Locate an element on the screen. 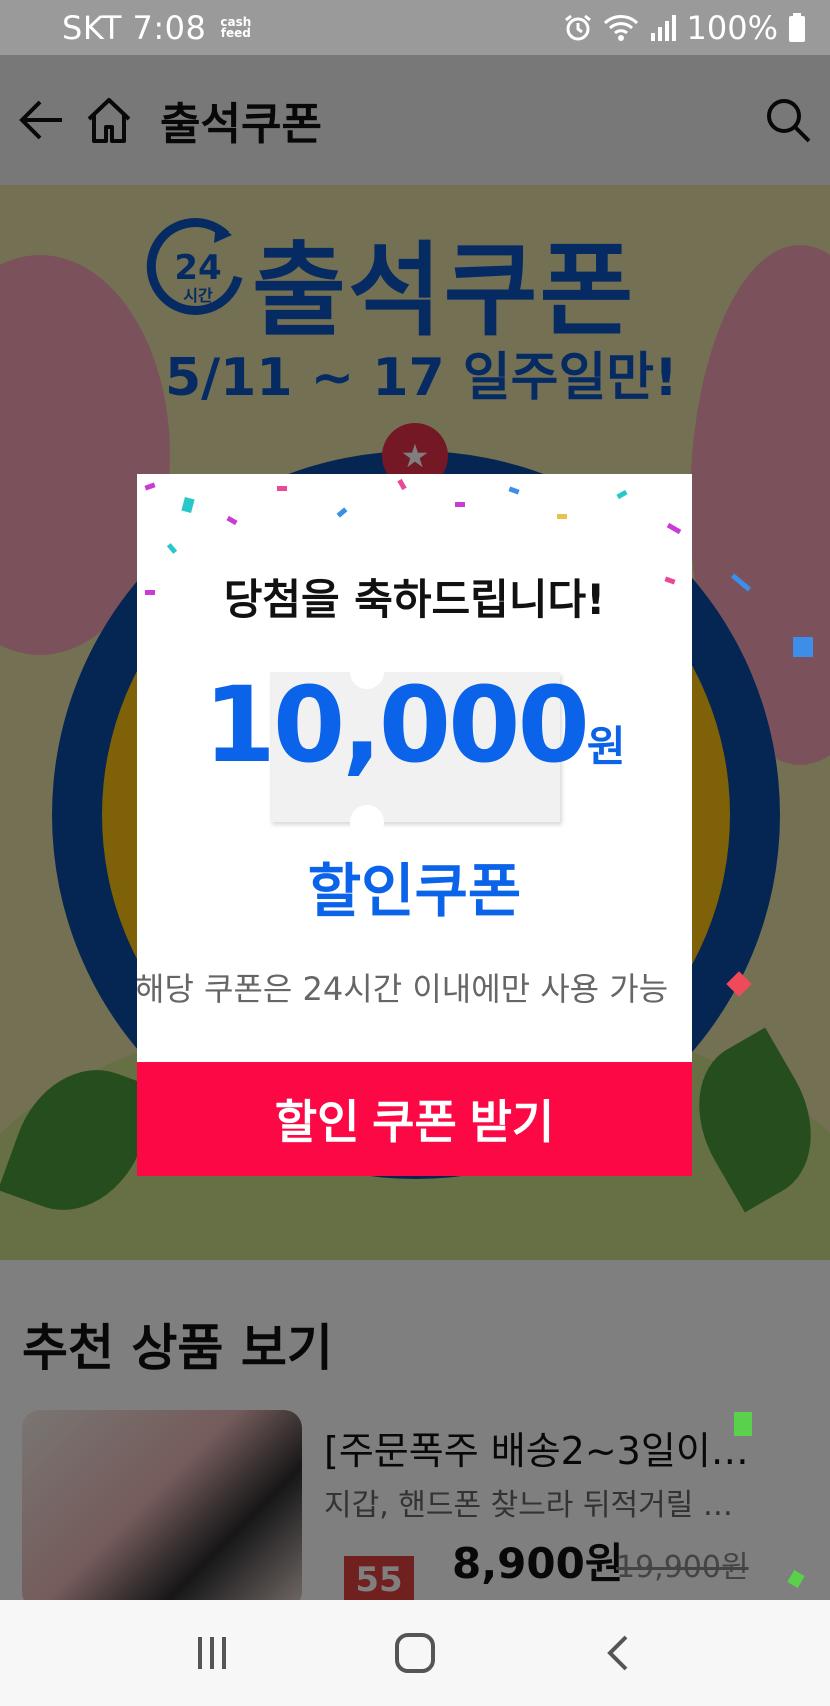 The width and height of the screenshot is (830, 1706). home-nav-button is located at coordinates (415, 1653).